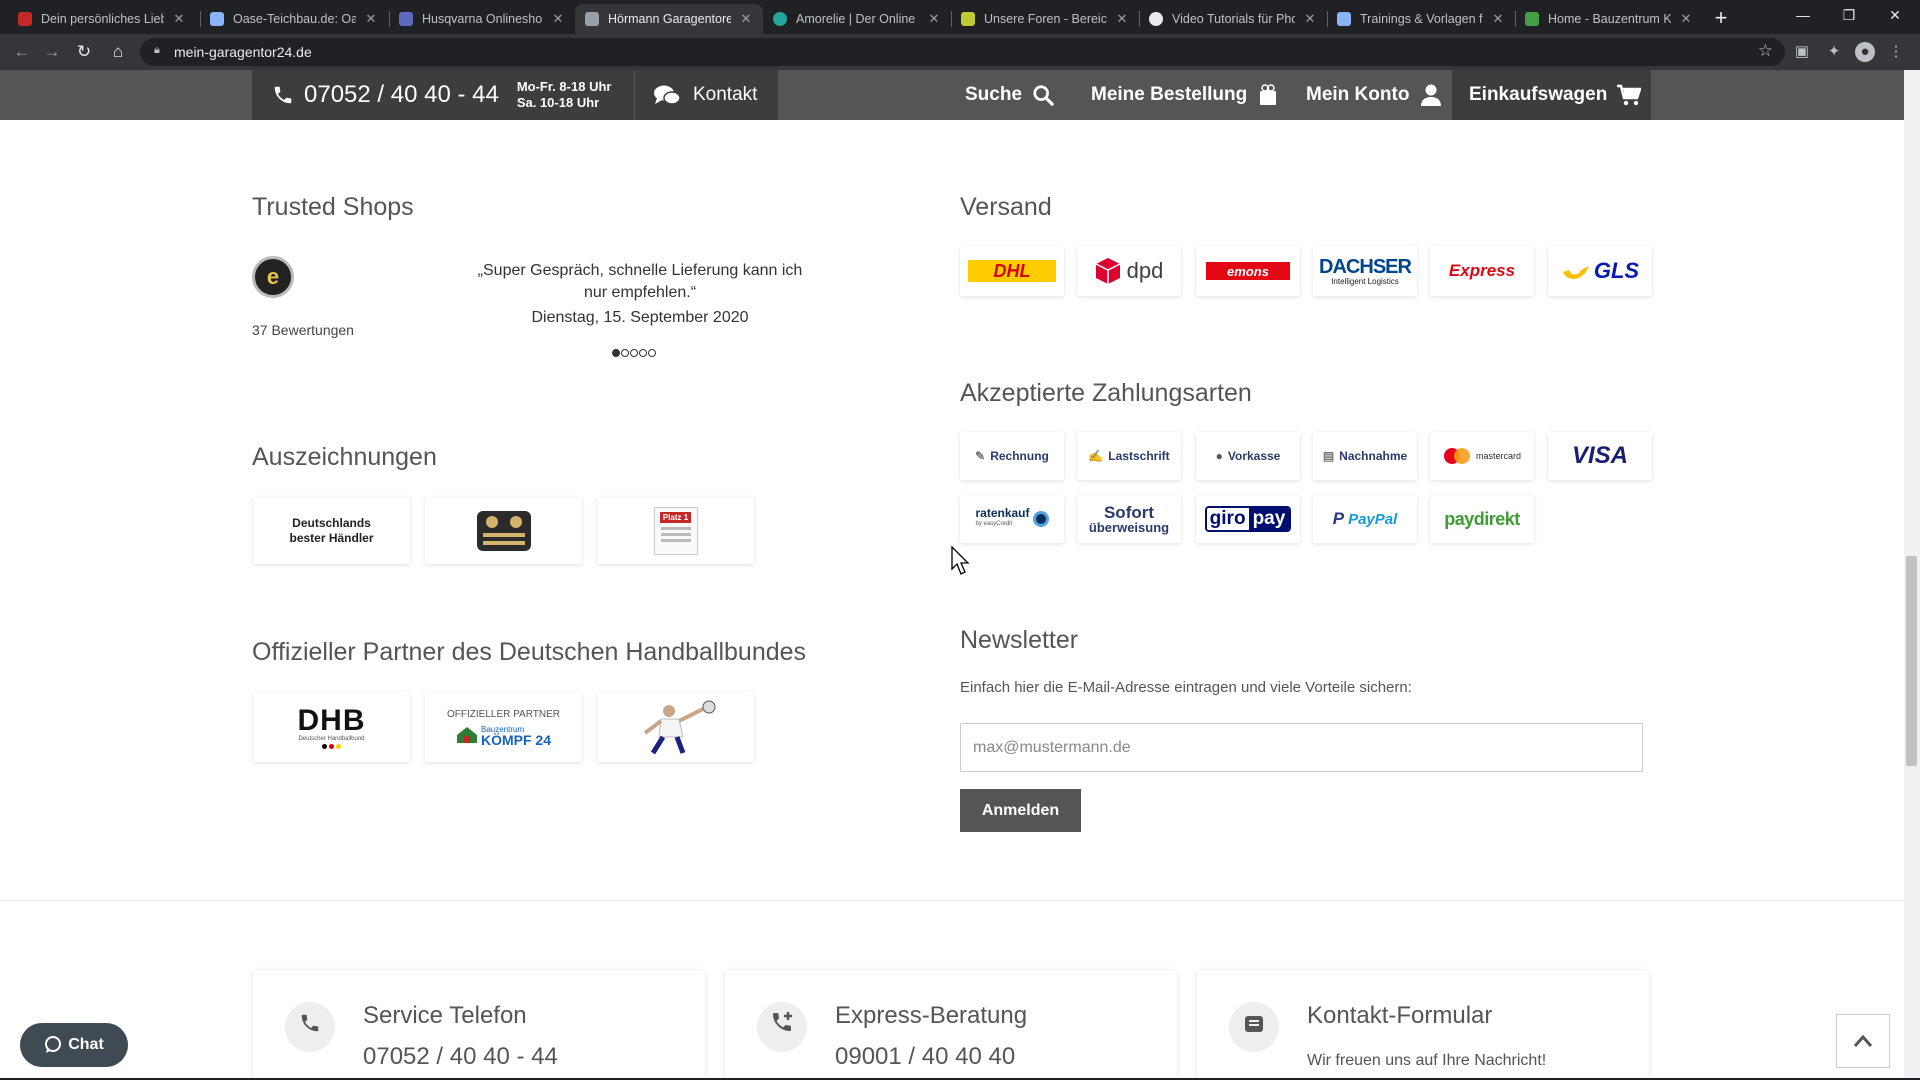  What do you see at coordinates (294, 19) in the screenshot?
I see `browser-tab: Oase-Teichbau.de: Oas ✕` at bounding box center [294, 19].